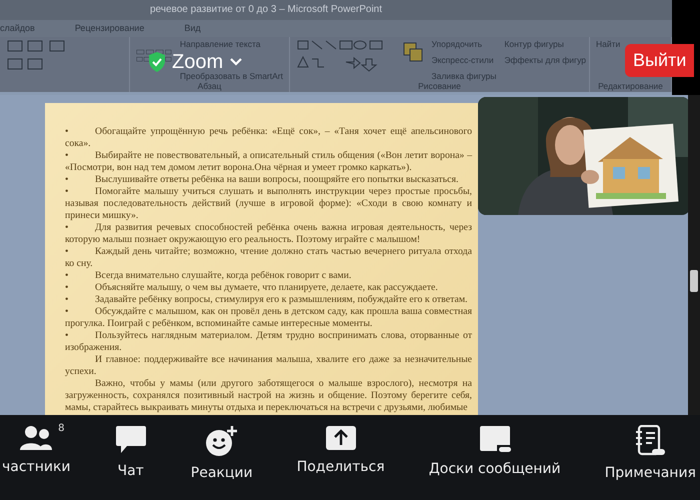 This screenshot has height=500, width=700. What do you see at coordinates (36, 438) in the screenshot?
I see `participants-icon` at bounding box center [36, 438].